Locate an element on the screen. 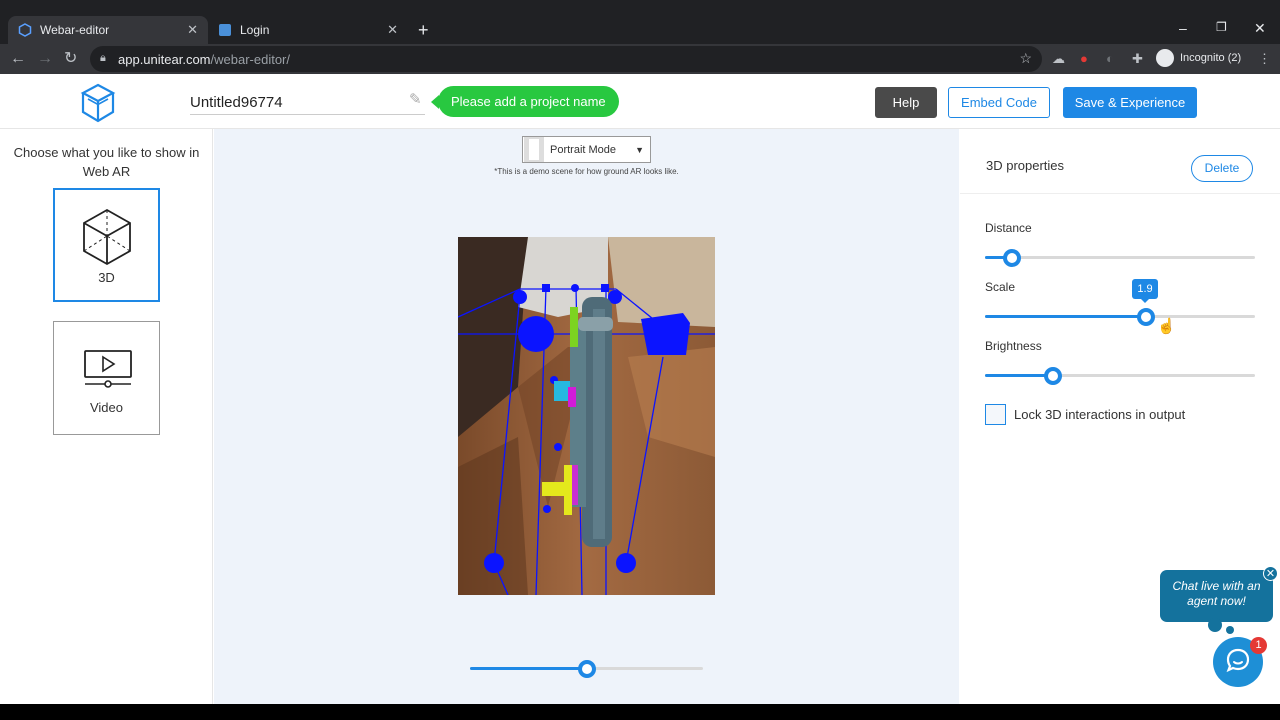 The width and height of the screenshot is (1280, 720). chat-notification-badge: 1 is located at coordinates (1258, 645).